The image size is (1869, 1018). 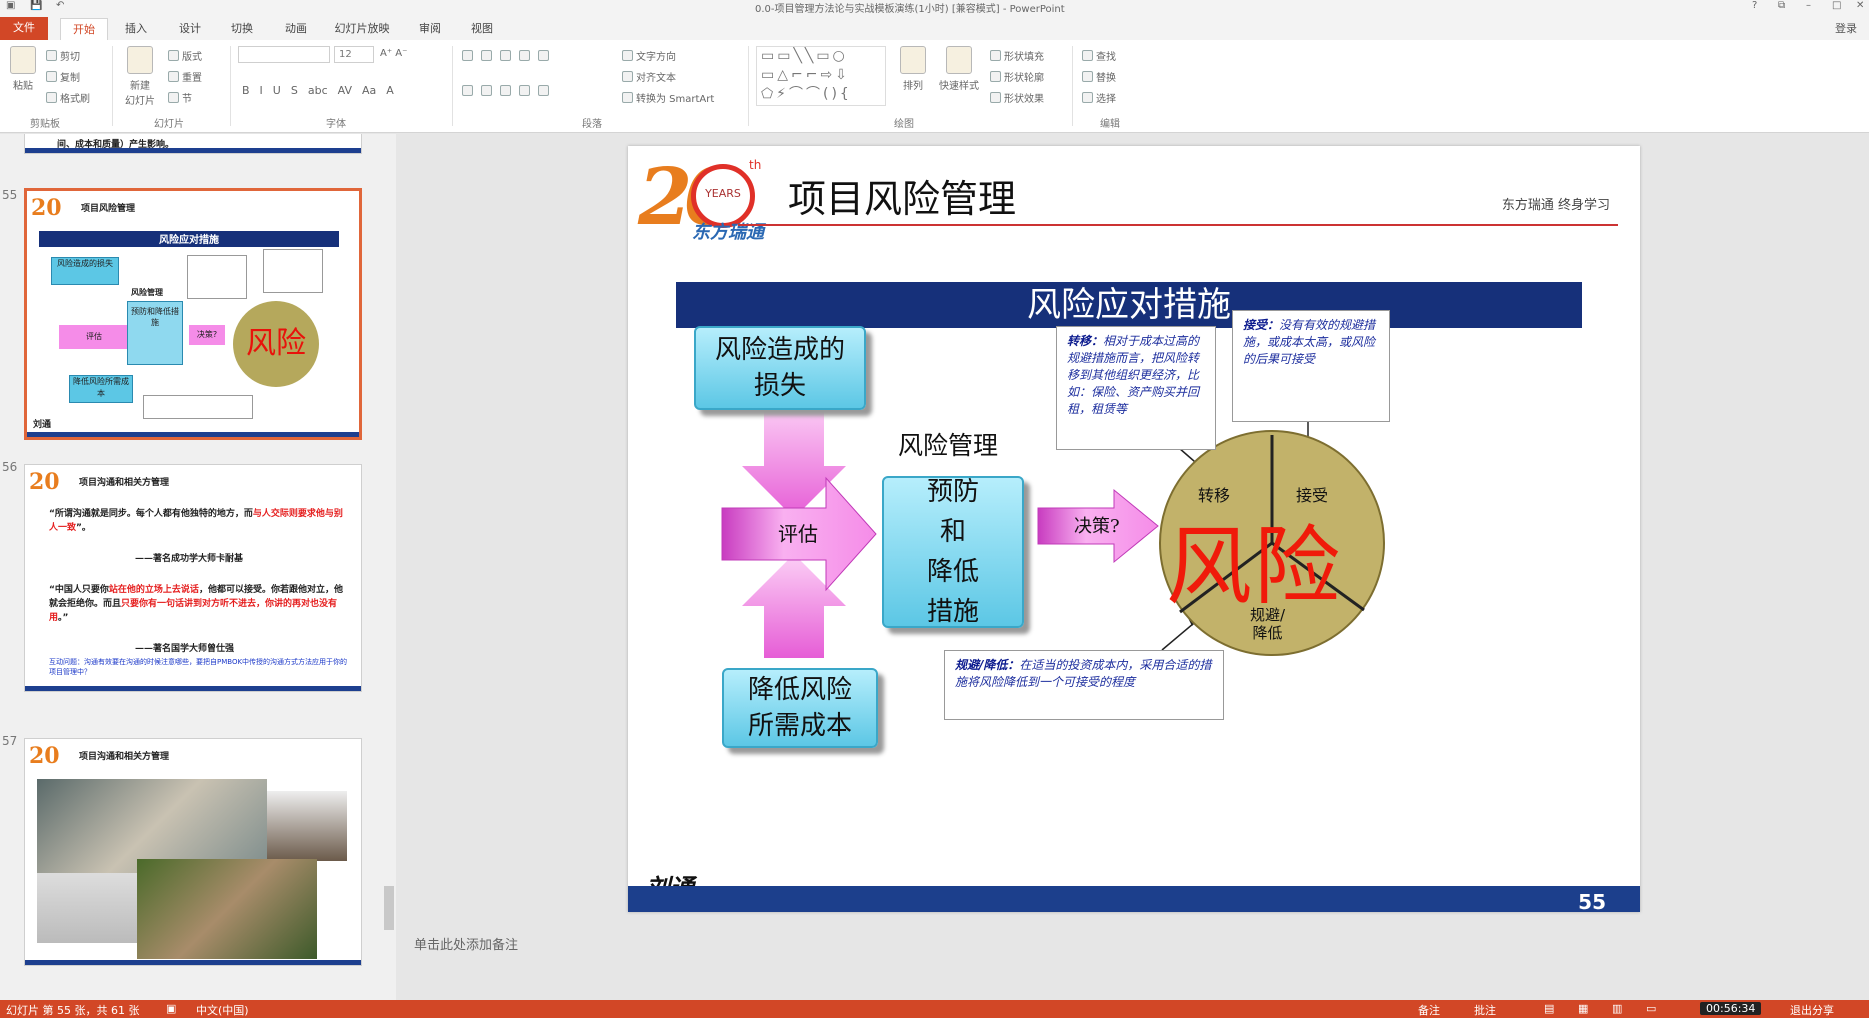 I want to click on tab-animations: 动画, so click(x=296, y=29).